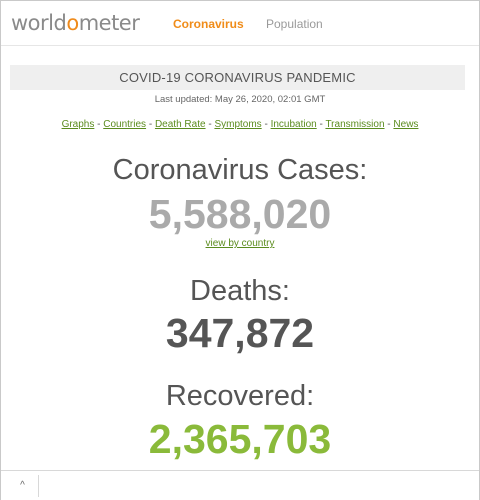 The width and height of the screenshot is (480, 500). What do you see at coordinates (240, 396) in the screenshot?
I see `recovered-label: Recovered:` at bounding box center [240, 396].